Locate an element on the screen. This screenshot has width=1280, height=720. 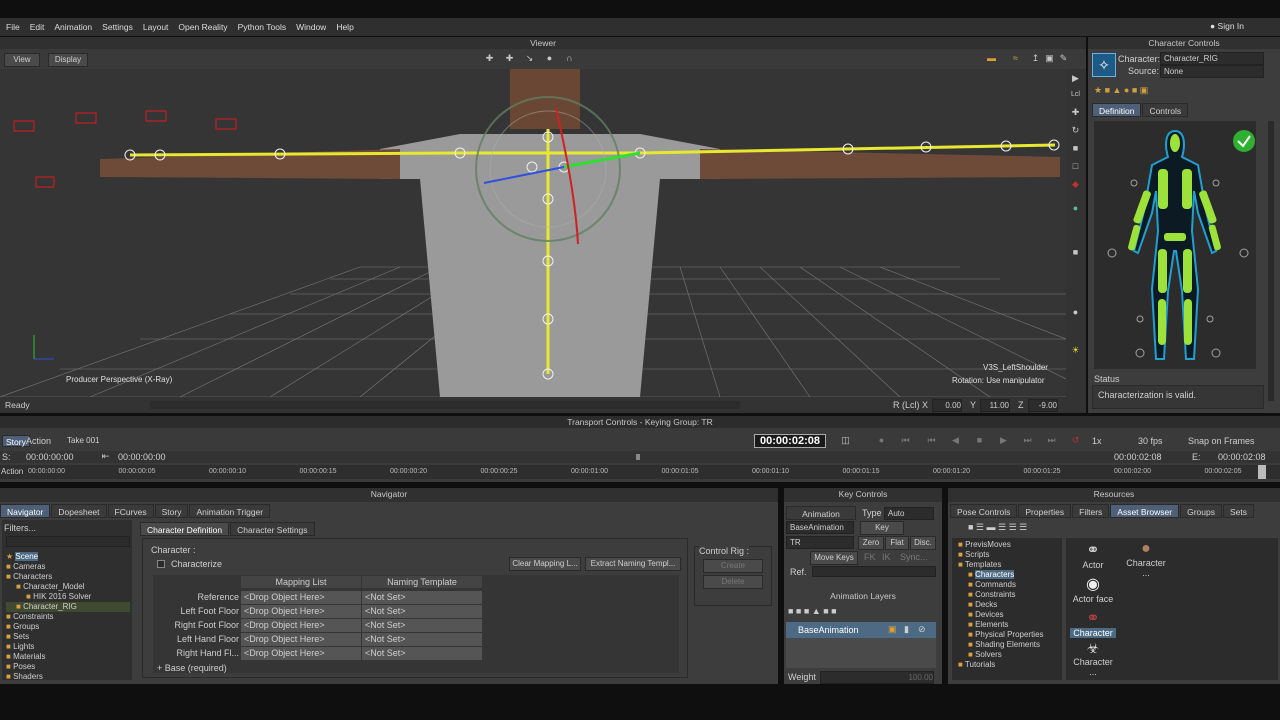
current-time-display: 00:00:02:08 is located at coordinates (790, 441).